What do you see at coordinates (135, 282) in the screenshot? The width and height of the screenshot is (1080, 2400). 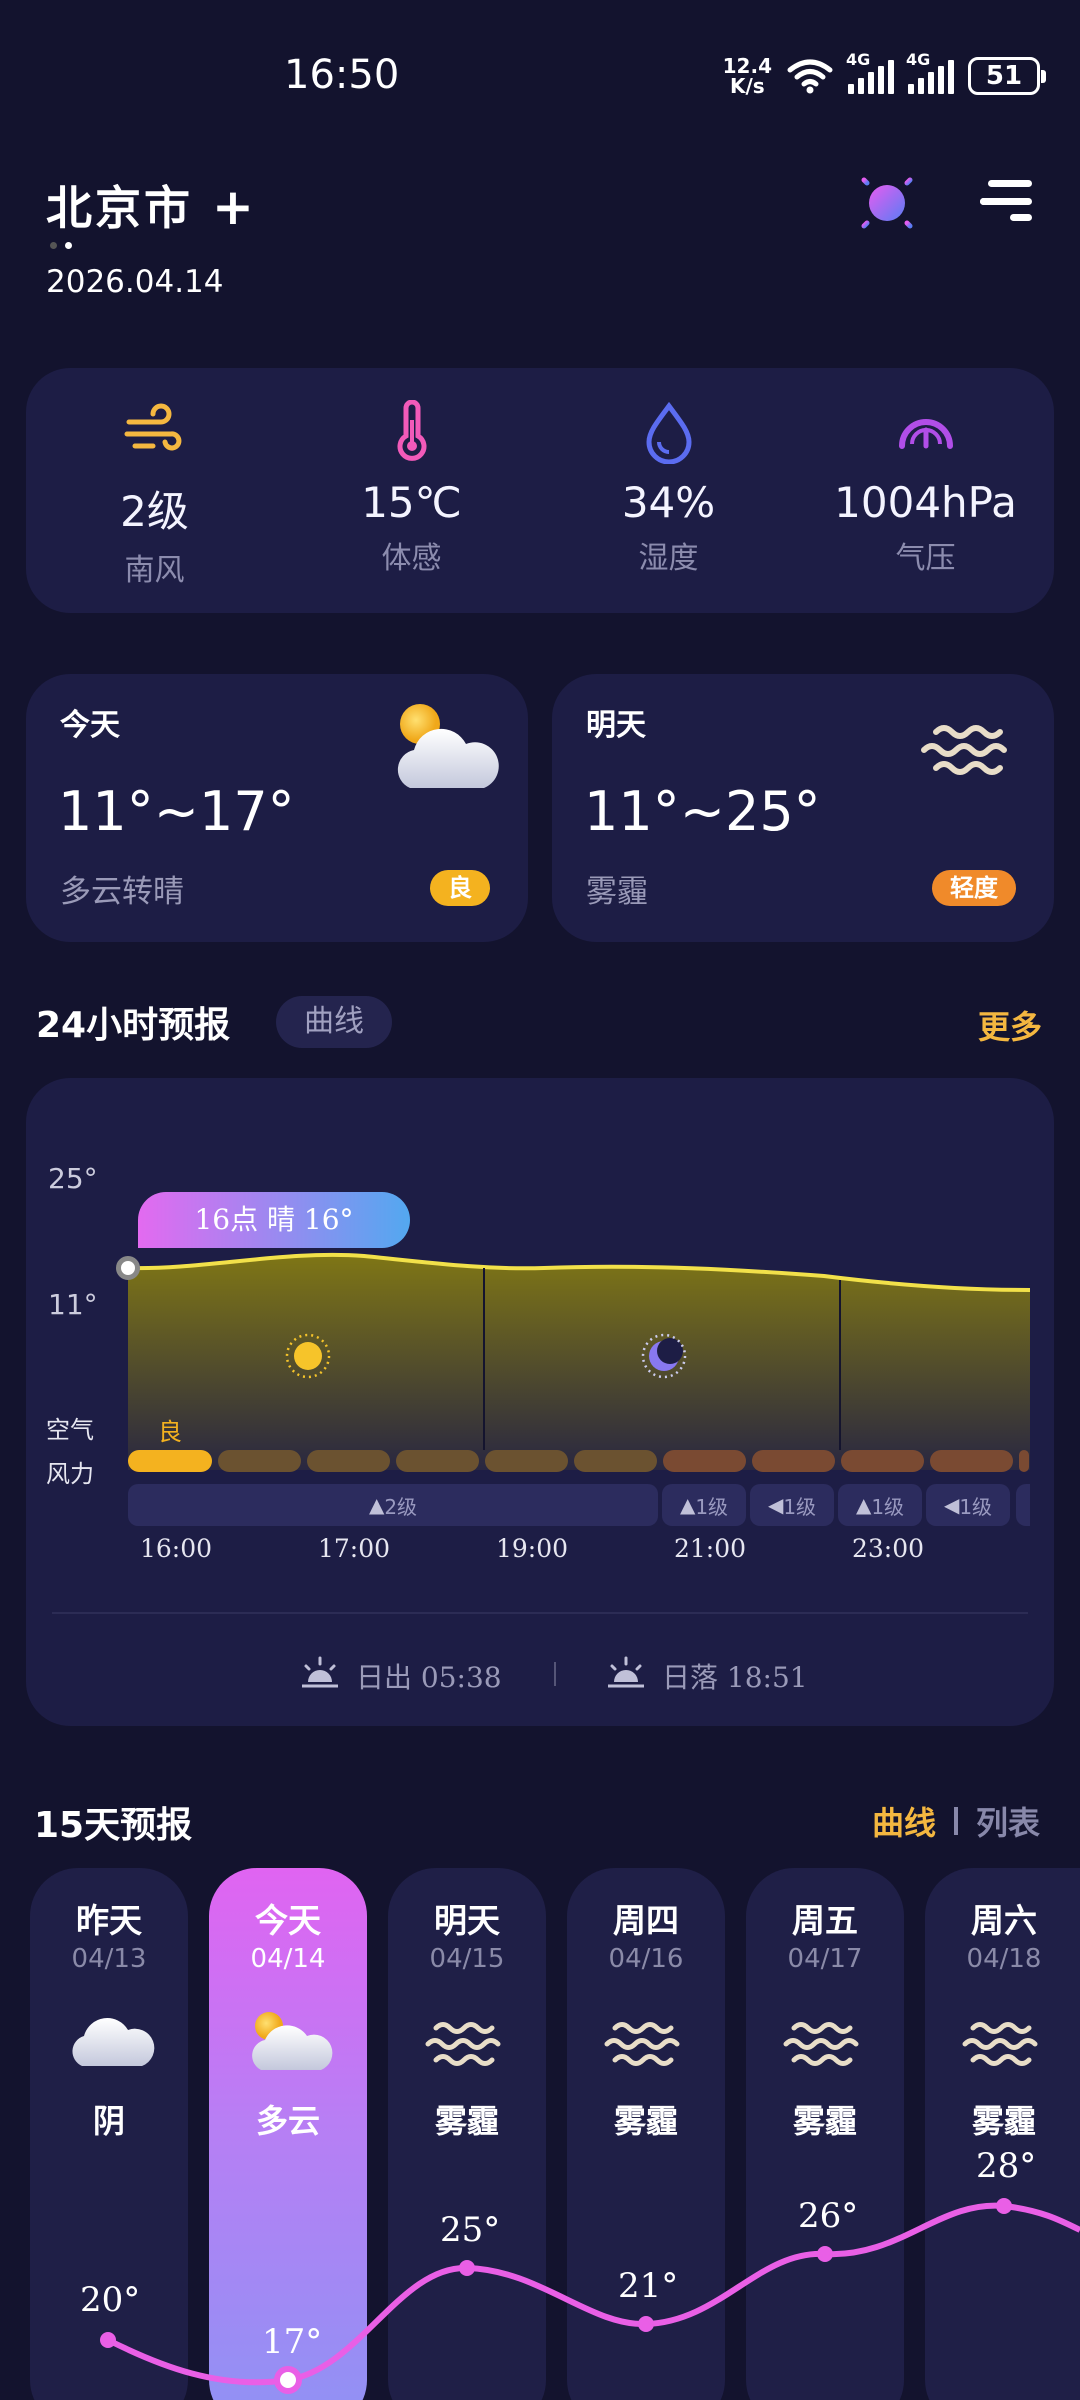 I see `date: 2026.04.14` at bounding box center [135, 282].